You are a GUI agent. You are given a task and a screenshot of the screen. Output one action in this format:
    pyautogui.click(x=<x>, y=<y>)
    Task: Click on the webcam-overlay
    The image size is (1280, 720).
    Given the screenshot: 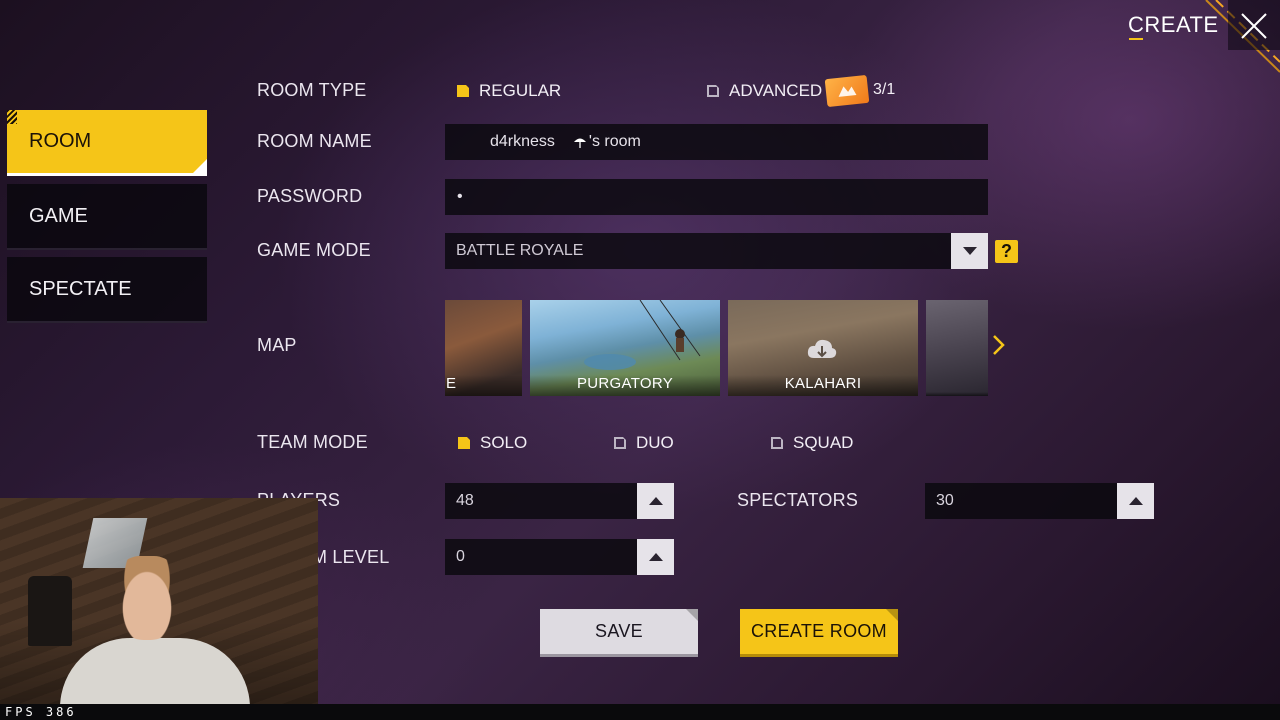 What is the action you would take?
    pyautogui.click(x=159, y=601)
    